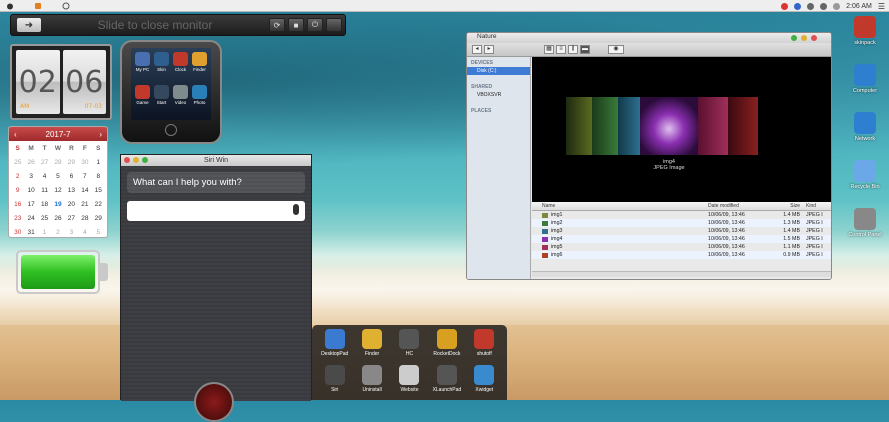 Image resolution: width=889 pixels, height=422 pixels. What do you see at coordinates (585, 49) in the screenshot?
I see `coverflow-view-icon: ▬` at bounding box center [585, 49].